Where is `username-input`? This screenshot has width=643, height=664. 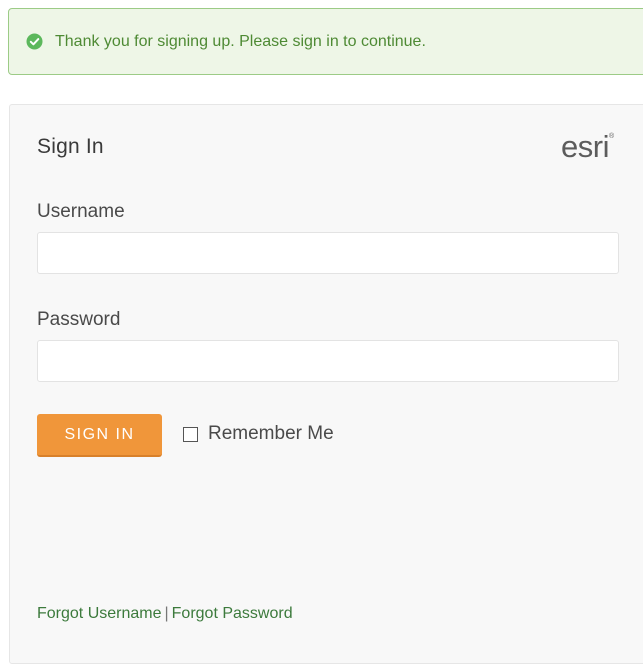
username-input is located at coordinates (328, 253).